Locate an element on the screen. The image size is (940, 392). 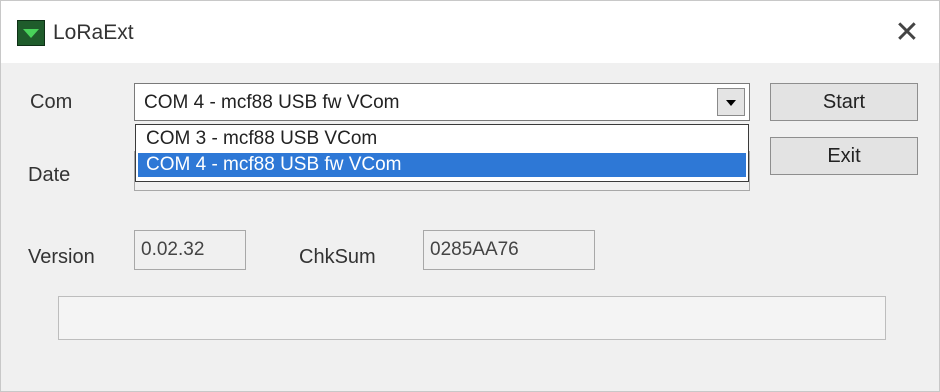
window-title: LoRaExt is located at coordinates (93, 32).